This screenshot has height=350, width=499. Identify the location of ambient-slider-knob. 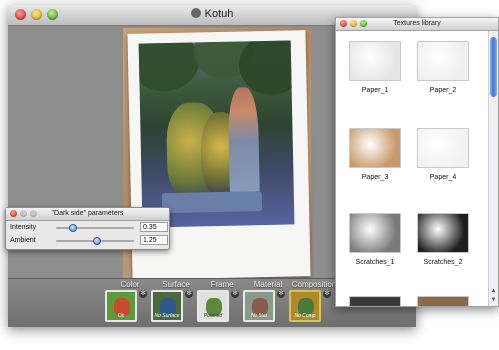
(96, 241).